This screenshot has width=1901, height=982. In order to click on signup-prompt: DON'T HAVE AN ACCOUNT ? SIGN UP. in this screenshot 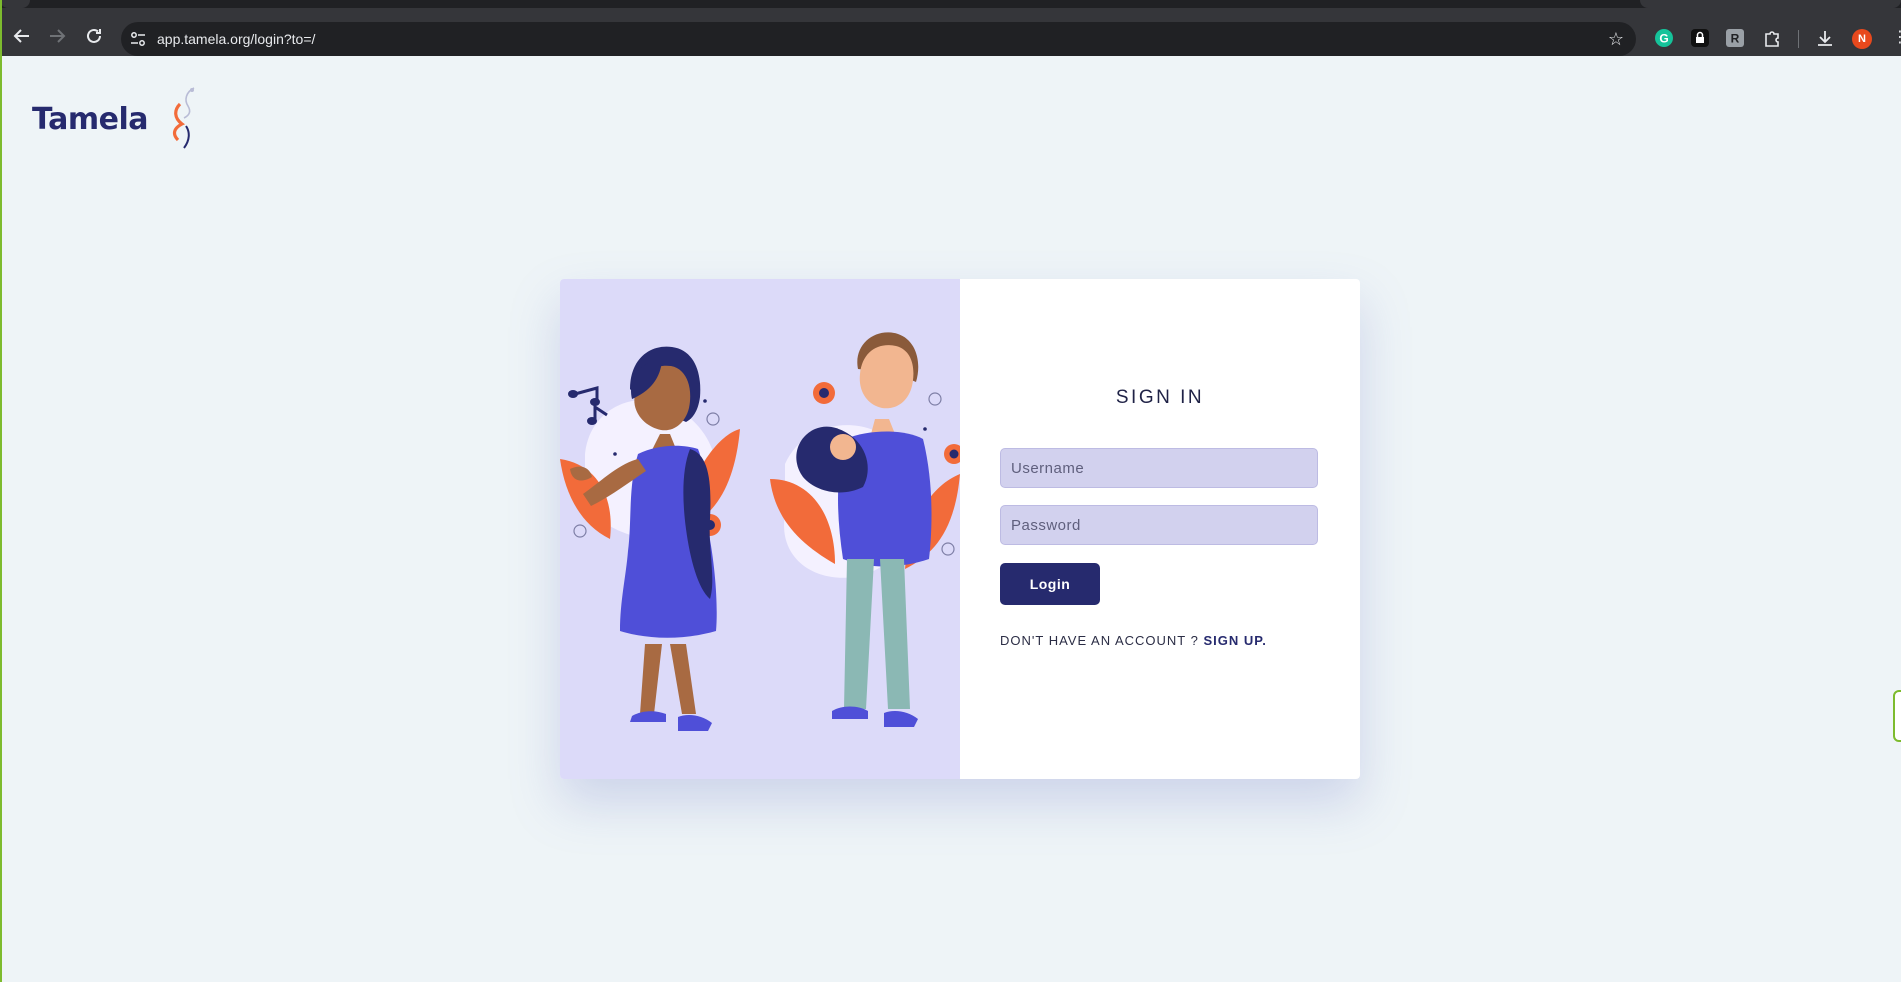, I will do `click(1133, 640)`.